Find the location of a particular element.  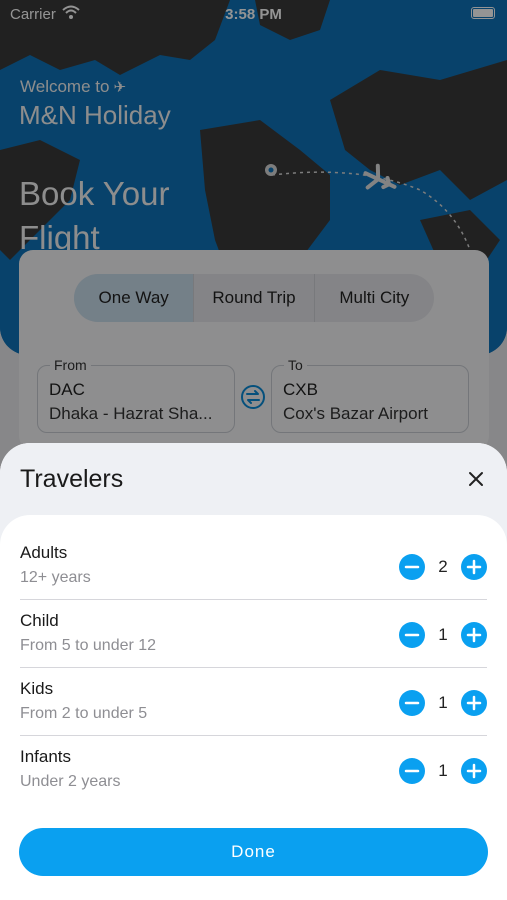

traveler-age-label: 12+ years is located at coordinates (55, 577).